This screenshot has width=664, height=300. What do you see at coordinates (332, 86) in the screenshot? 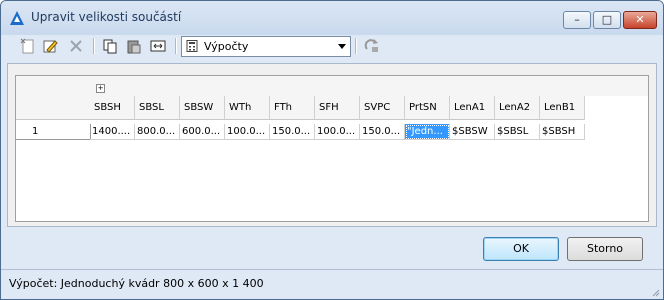
I see `table-header-band: +` at bounding box center [332, 86].